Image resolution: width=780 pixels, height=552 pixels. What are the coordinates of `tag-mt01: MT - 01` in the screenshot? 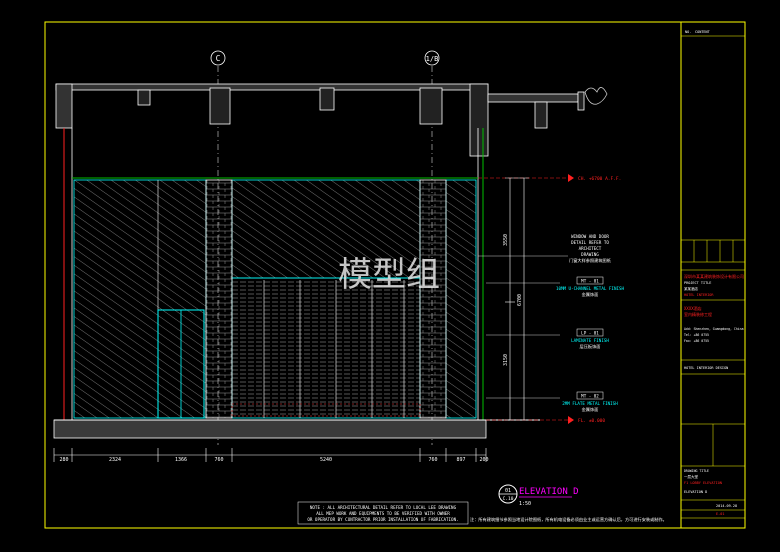 It's located at (590, 281).